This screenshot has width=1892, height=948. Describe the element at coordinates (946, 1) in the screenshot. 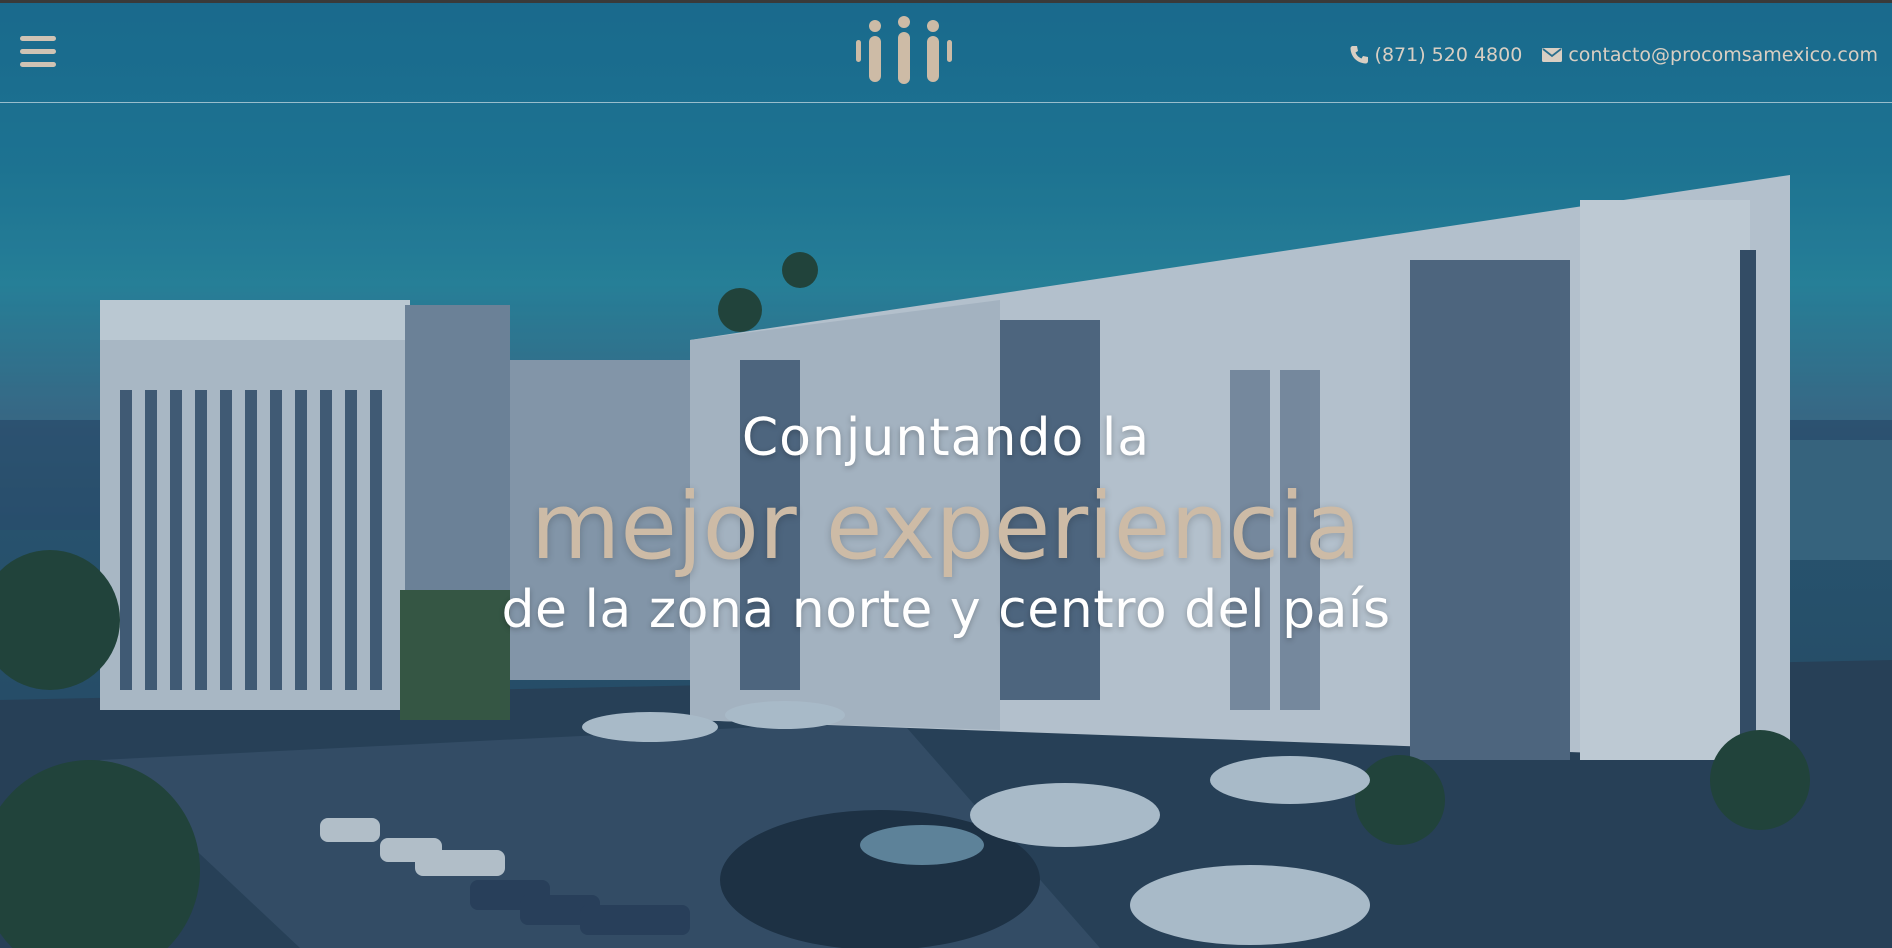

I see `top-edge-strip` at that location.